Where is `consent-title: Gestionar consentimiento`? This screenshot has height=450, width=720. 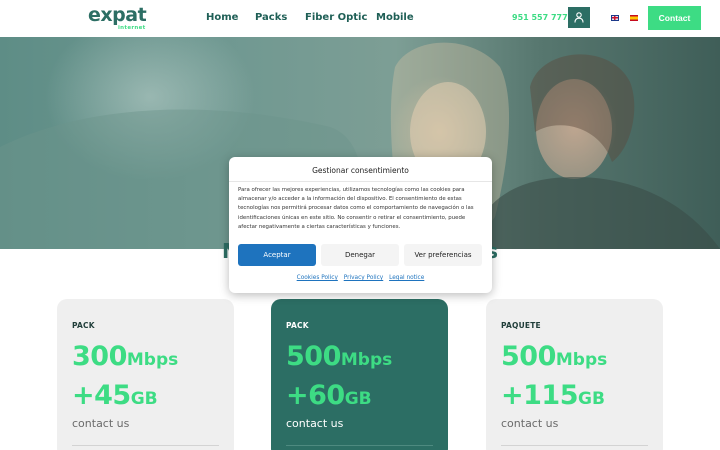 consent-title: Gestionar consentimiento is located at coordinates (360, 170).